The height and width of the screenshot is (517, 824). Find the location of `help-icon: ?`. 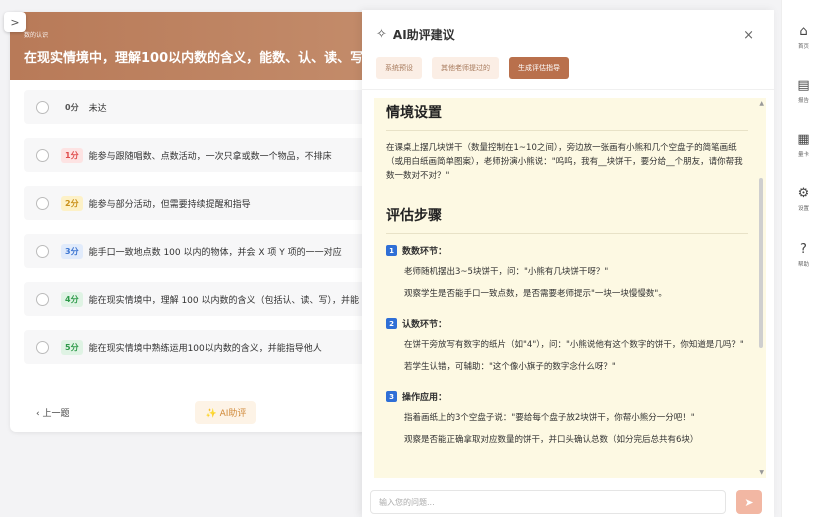

help-icon: ? is located at coordinates (803, 249).